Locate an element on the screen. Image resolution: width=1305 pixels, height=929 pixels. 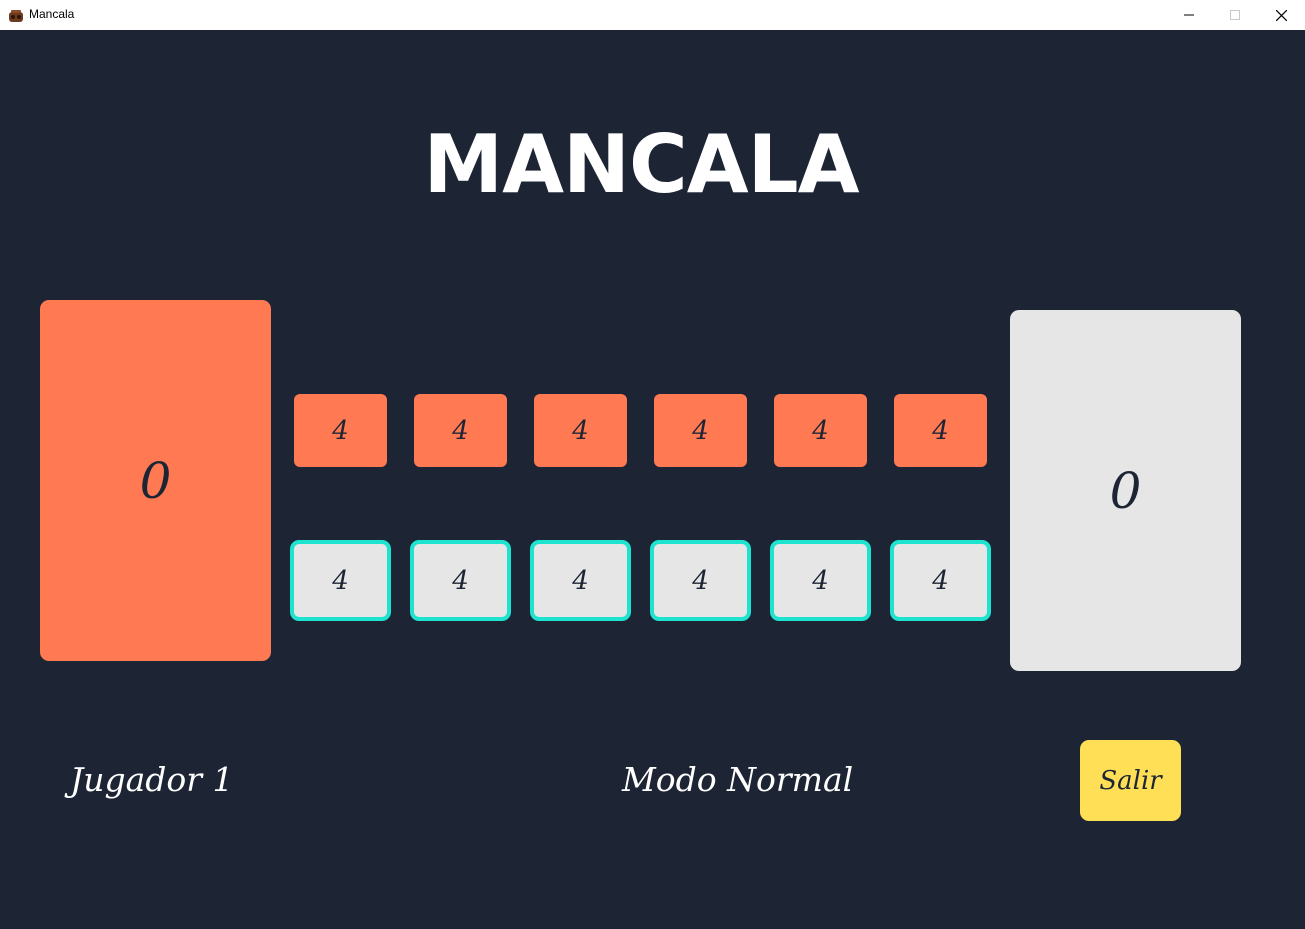
bottom-pit-6: 4 is located at coordinates (940, 580).